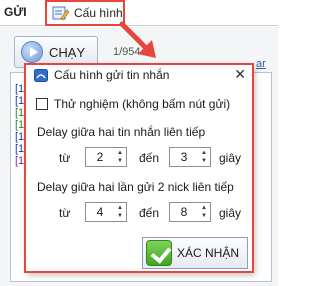 The image size is (320, 286). What do you see at coordinates (15, 12) in the screenshot?
I see `tab-gui: GỬI` at bounding box center [15, 12].